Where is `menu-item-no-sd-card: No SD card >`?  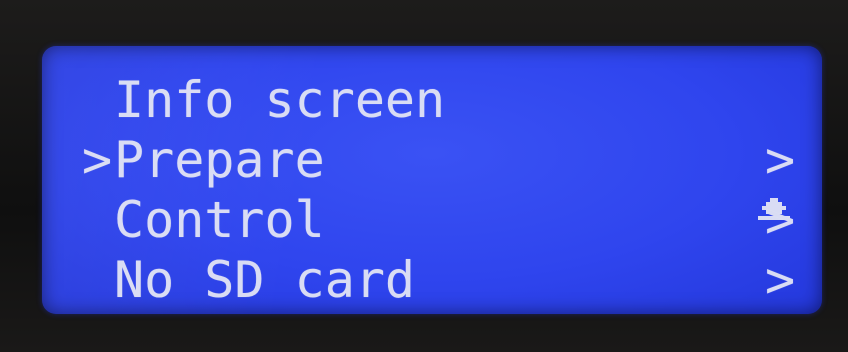
menu-item-no-sd-card: No SD card > is located at coordinates (432, 280).